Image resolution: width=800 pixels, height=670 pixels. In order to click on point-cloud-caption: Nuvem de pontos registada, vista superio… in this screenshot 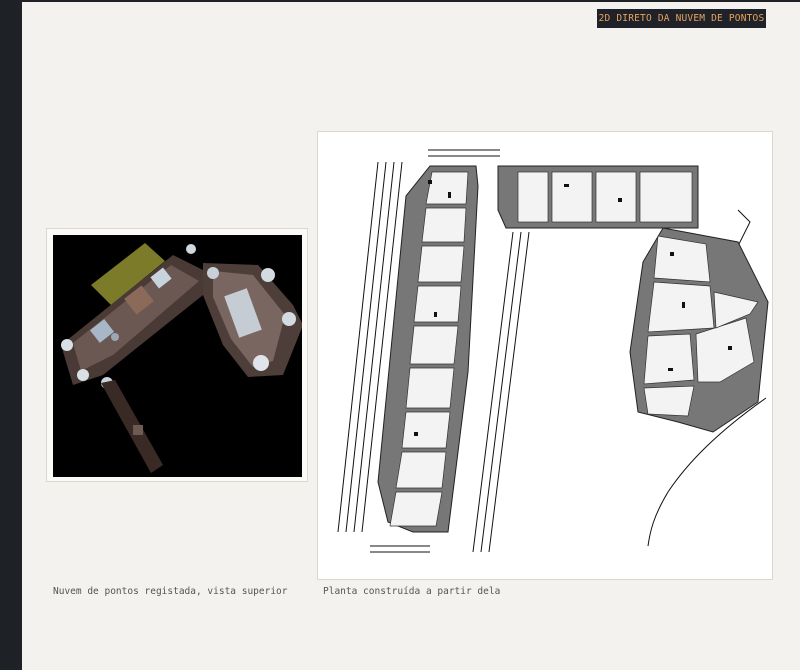, I will do `click(170, 591)`.